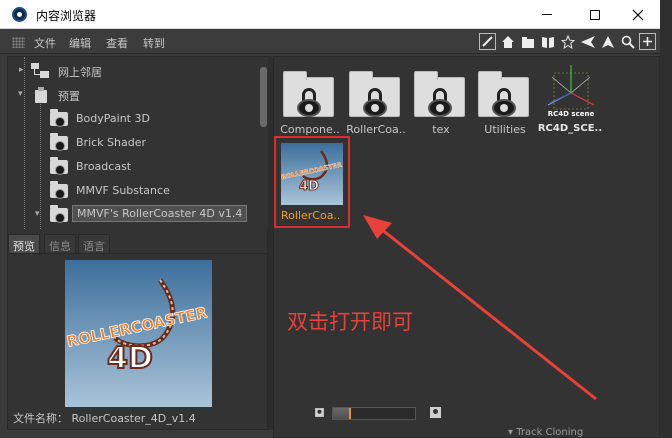  I want to click on star-icon, so click(567, 41).